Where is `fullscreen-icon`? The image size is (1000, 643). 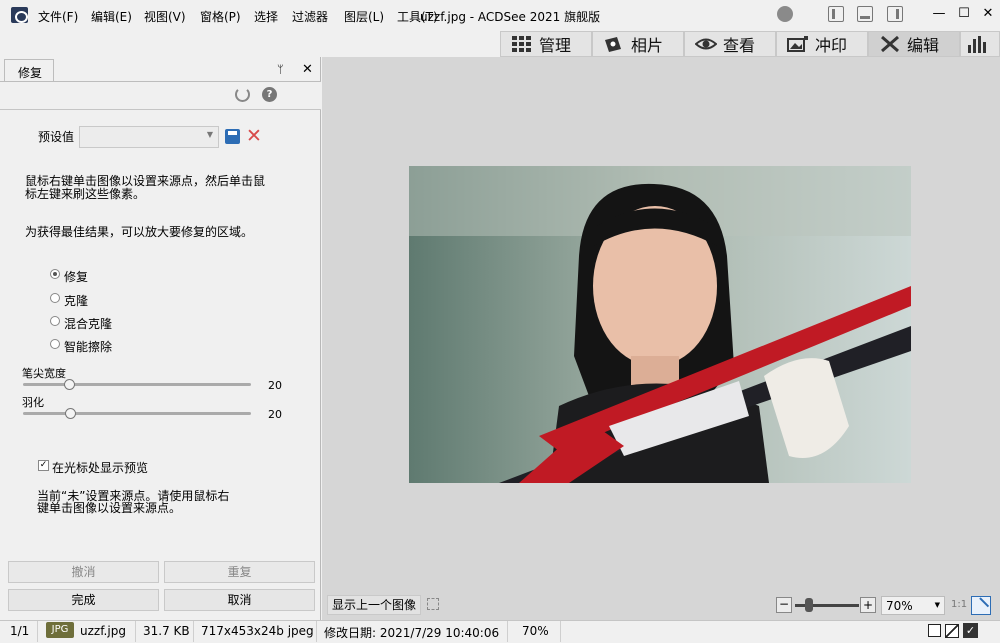
fullscreen-icon is located at coordinates (433, 604).